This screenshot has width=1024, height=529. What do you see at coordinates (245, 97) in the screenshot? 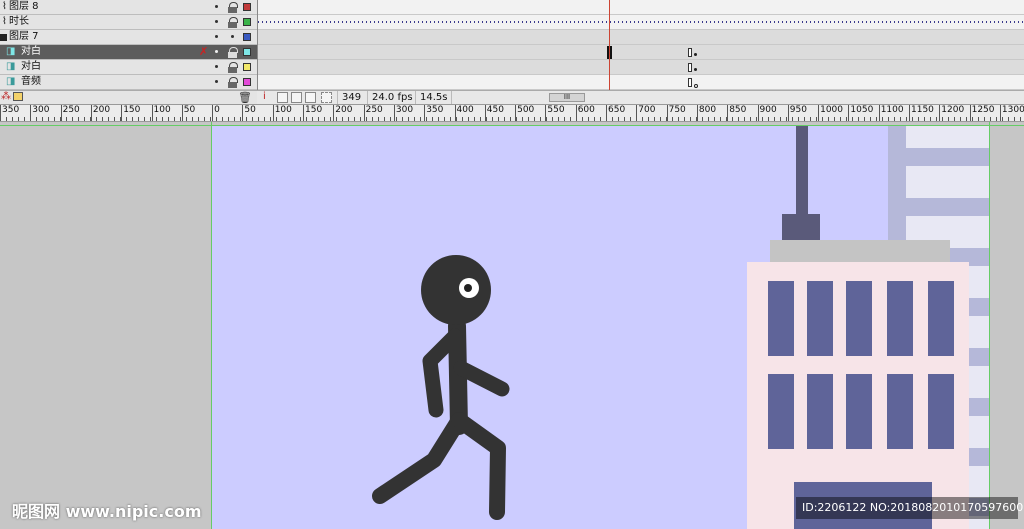
I see `trash-icon: 🗑` at bounding box center [245, 97].